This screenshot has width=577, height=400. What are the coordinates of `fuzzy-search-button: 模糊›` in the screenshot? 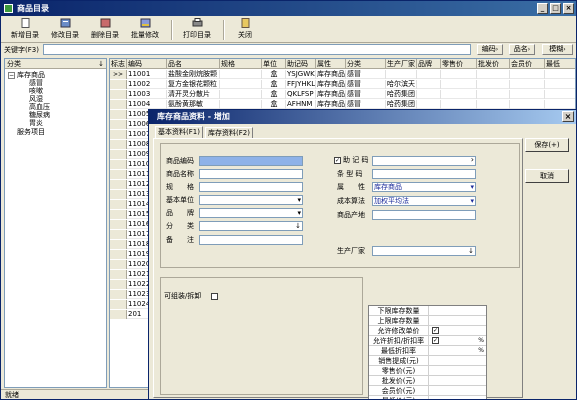 It's located at (557, 49).